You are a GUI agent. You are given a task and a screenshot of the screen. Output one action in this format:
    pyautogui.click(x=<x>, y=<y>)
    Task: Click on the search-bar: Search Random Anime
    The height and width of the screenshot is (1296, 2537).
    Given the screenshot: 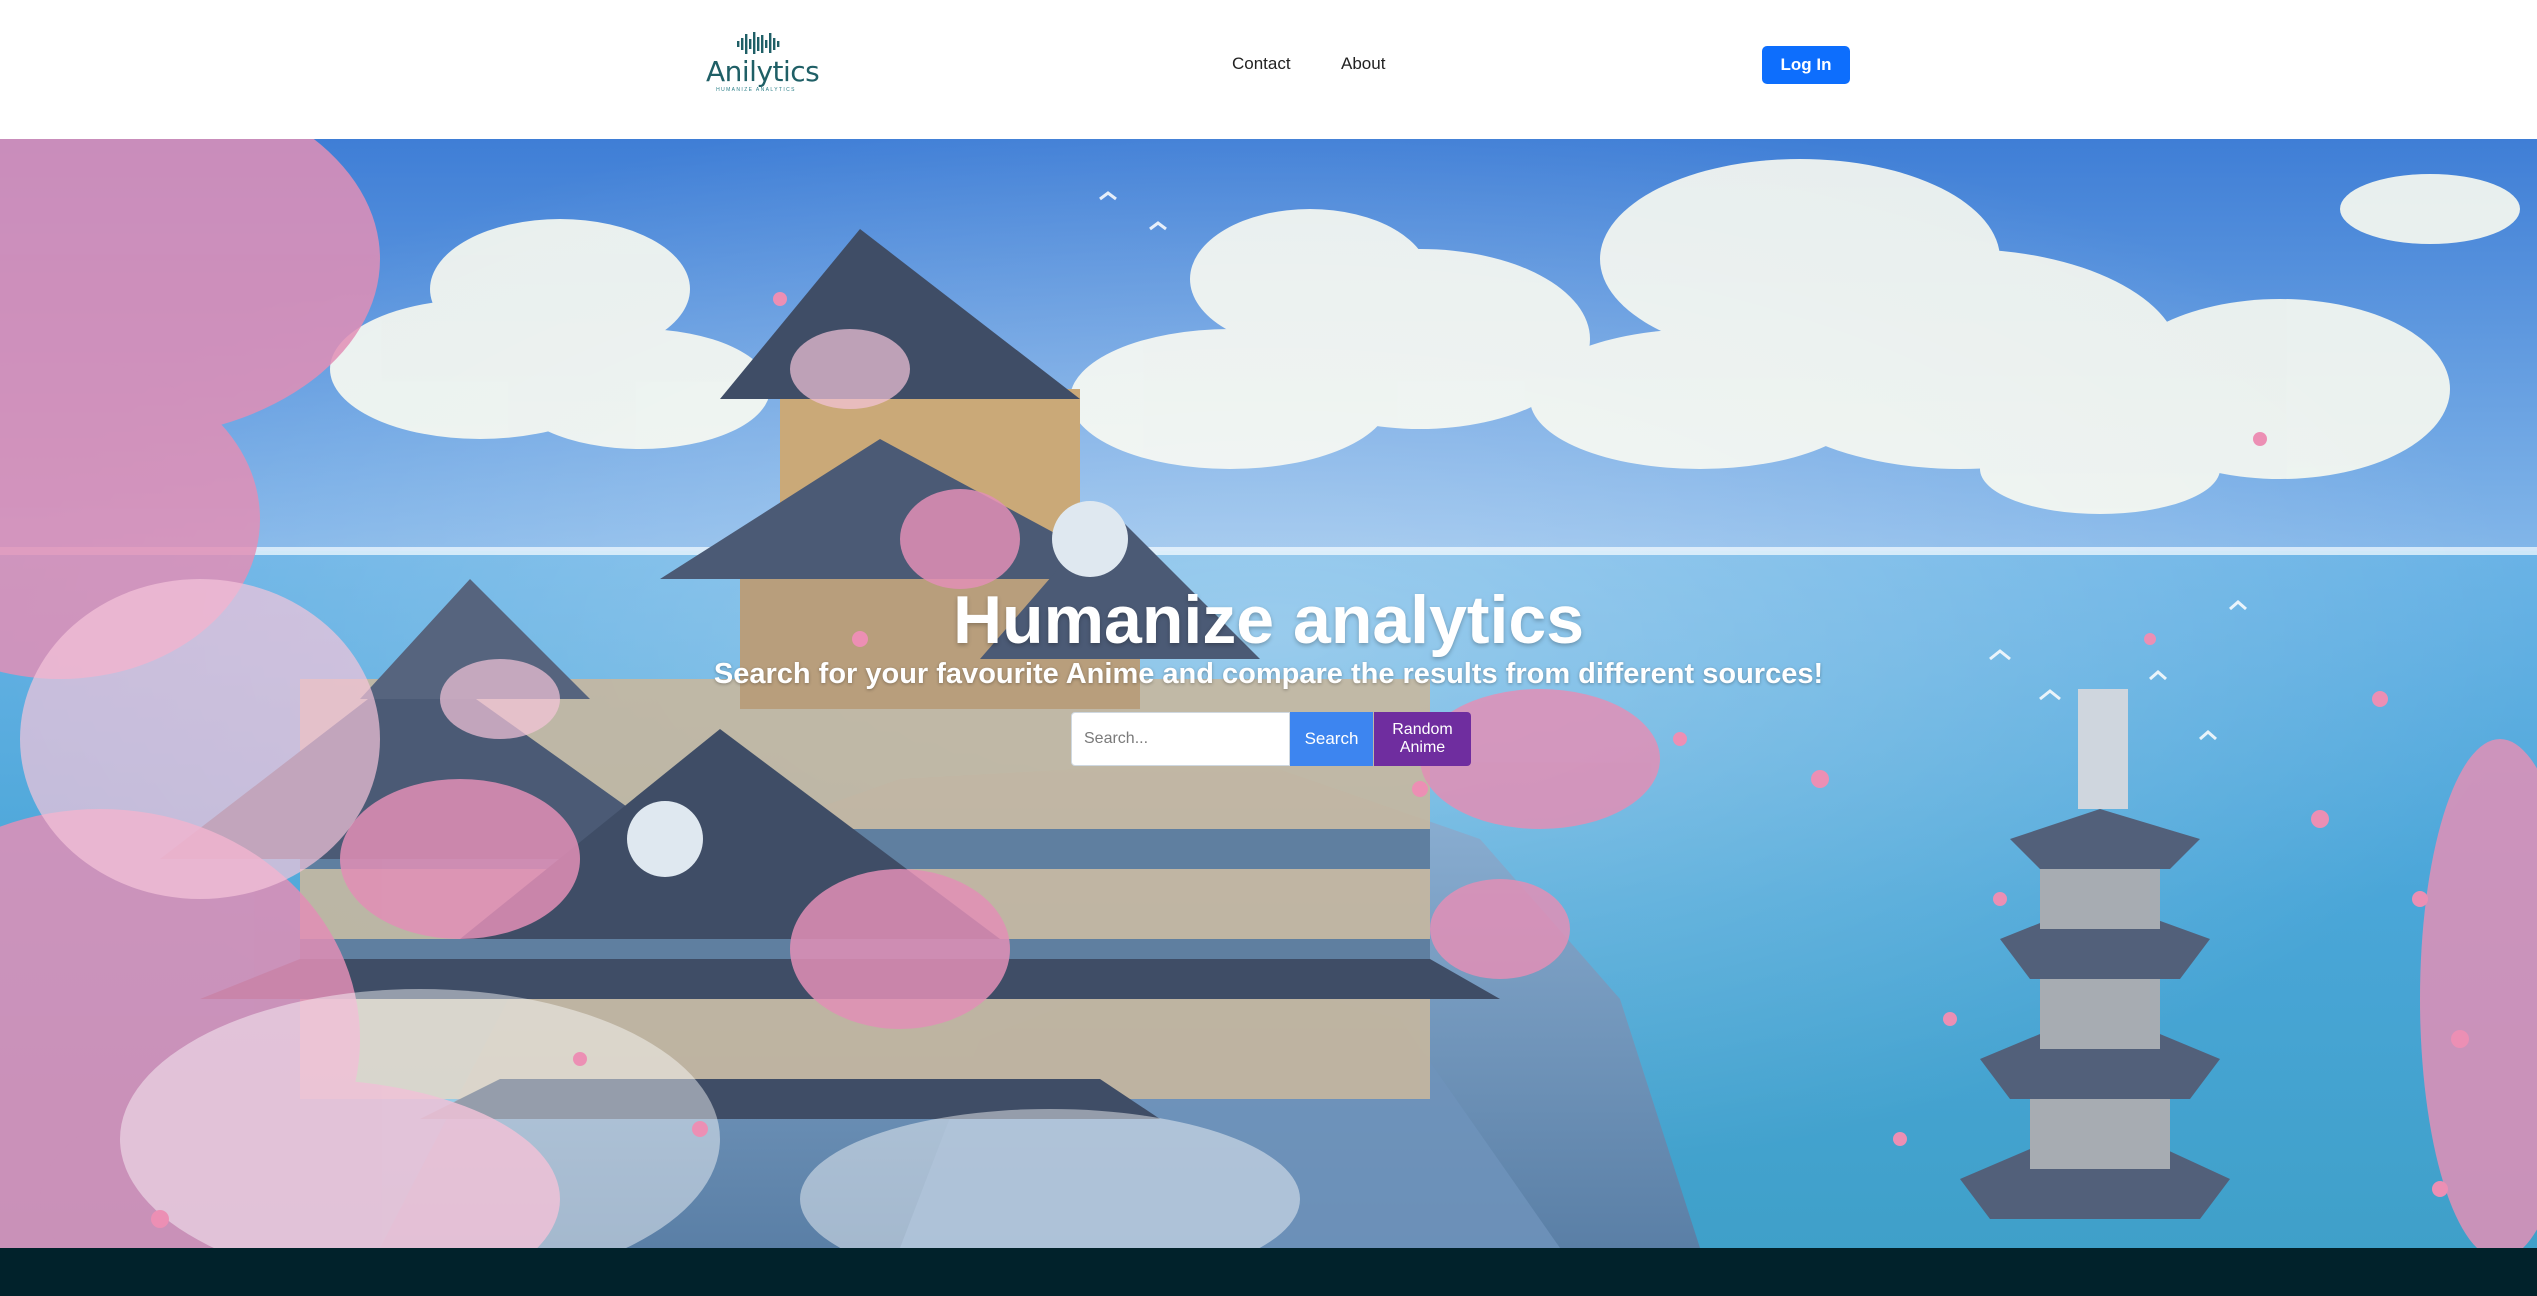 What is the action you would take?
    pyautogui.click(x=1271, y=739)
    